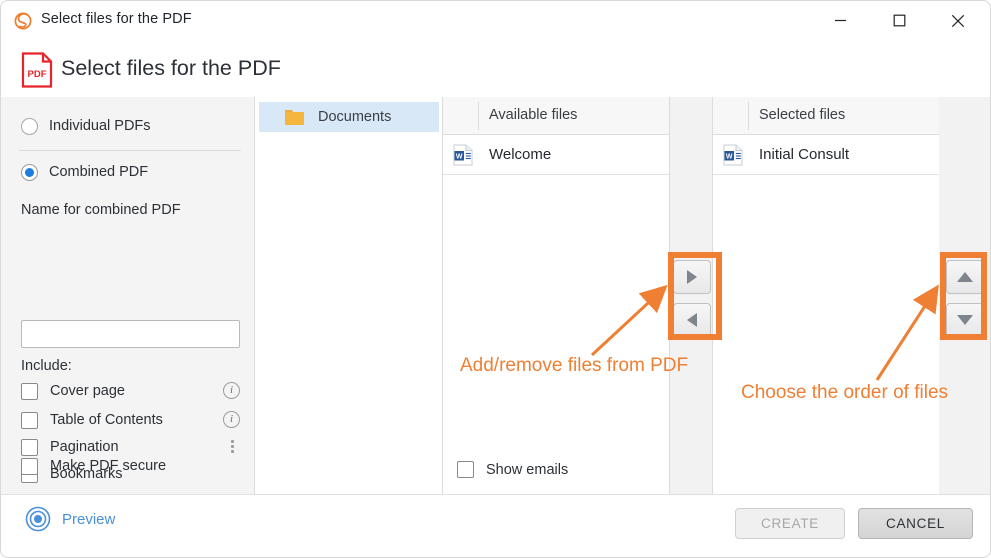 The image size is (991, 558). I want to click on close-button, so click(958, 20).